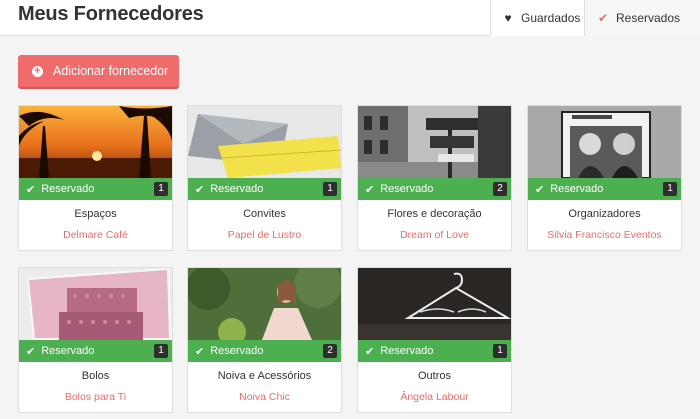 The height and width of the screenshot is (419, 700). I want to click on supplier-card-convites: ✔ Reservado 1 Convites Papel de Lustro, so click(264, 178).